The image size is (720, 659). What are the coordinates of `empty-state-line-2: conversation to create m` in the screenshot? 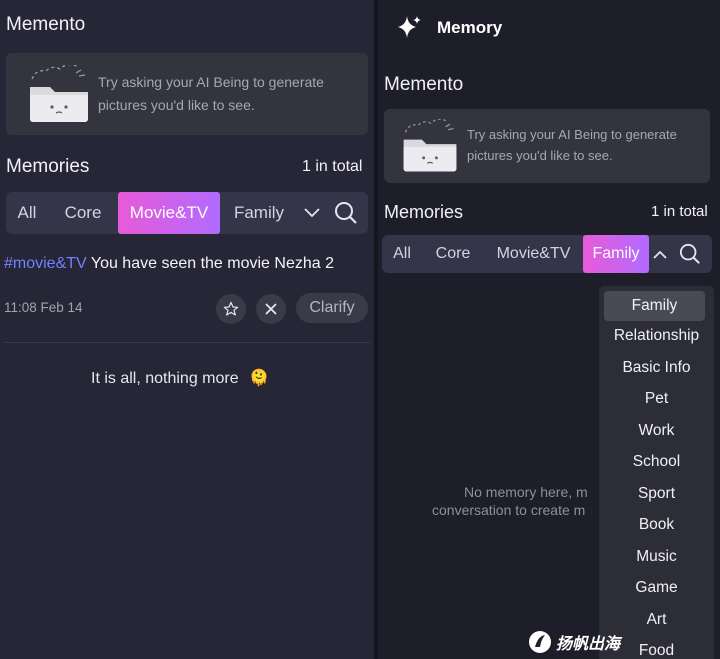 It's located at (509, 510).